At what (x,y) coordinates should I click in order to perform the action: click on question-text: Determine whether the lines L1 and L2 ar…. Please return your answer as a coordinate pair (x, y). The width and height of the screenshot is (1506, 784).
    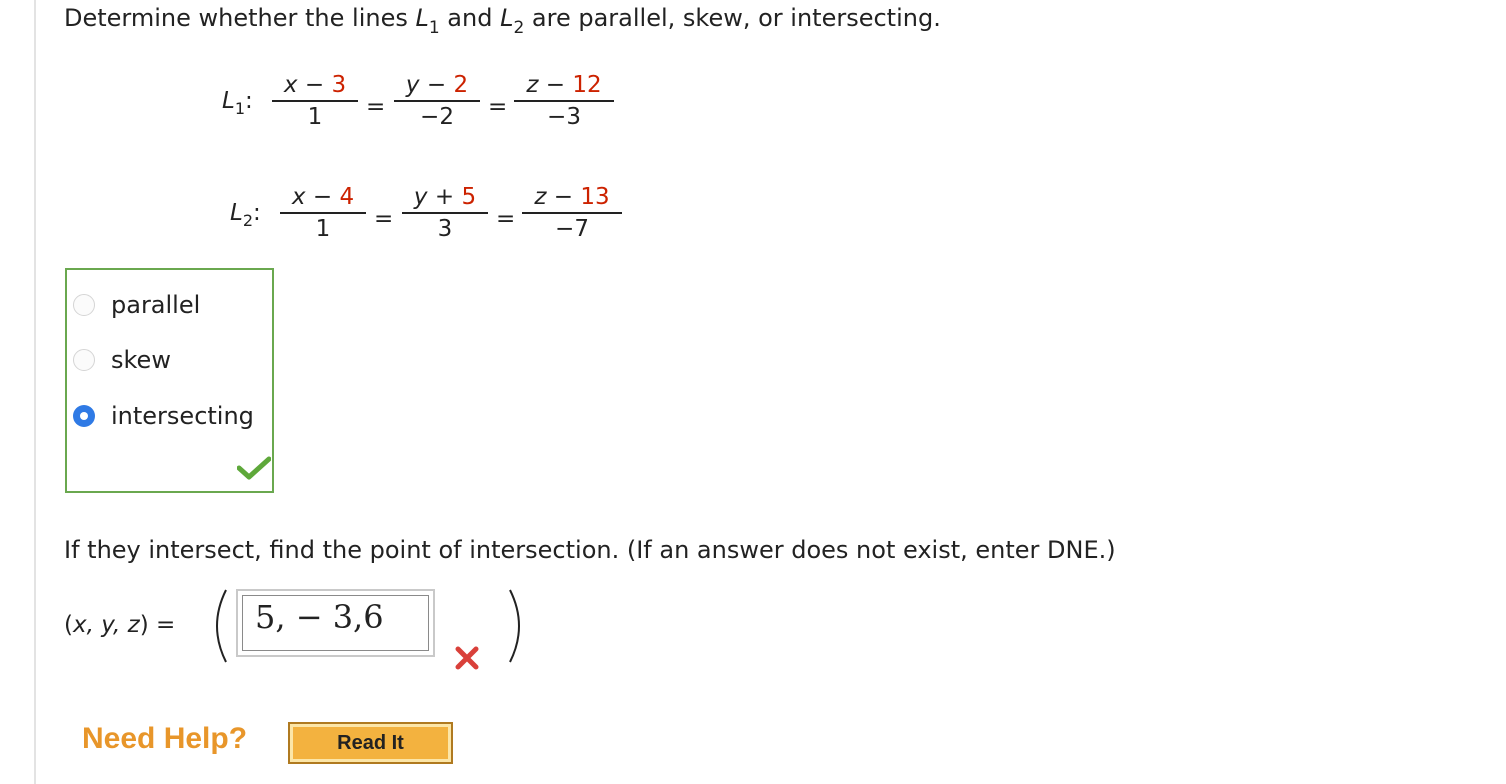
    Looking at the image, I should click on (502, 20).